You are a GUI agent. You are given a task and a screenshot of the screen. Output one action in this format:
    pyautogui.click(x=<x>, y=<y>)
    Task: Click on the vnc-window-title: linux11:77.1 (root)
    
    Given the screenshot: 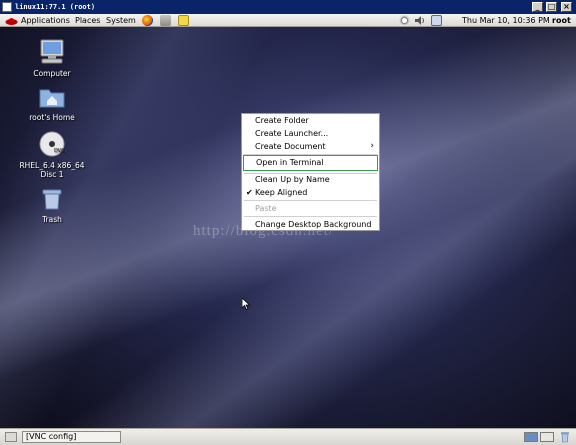 What is the action you would take?
    pyautogui.click(x=55, y=7)
    